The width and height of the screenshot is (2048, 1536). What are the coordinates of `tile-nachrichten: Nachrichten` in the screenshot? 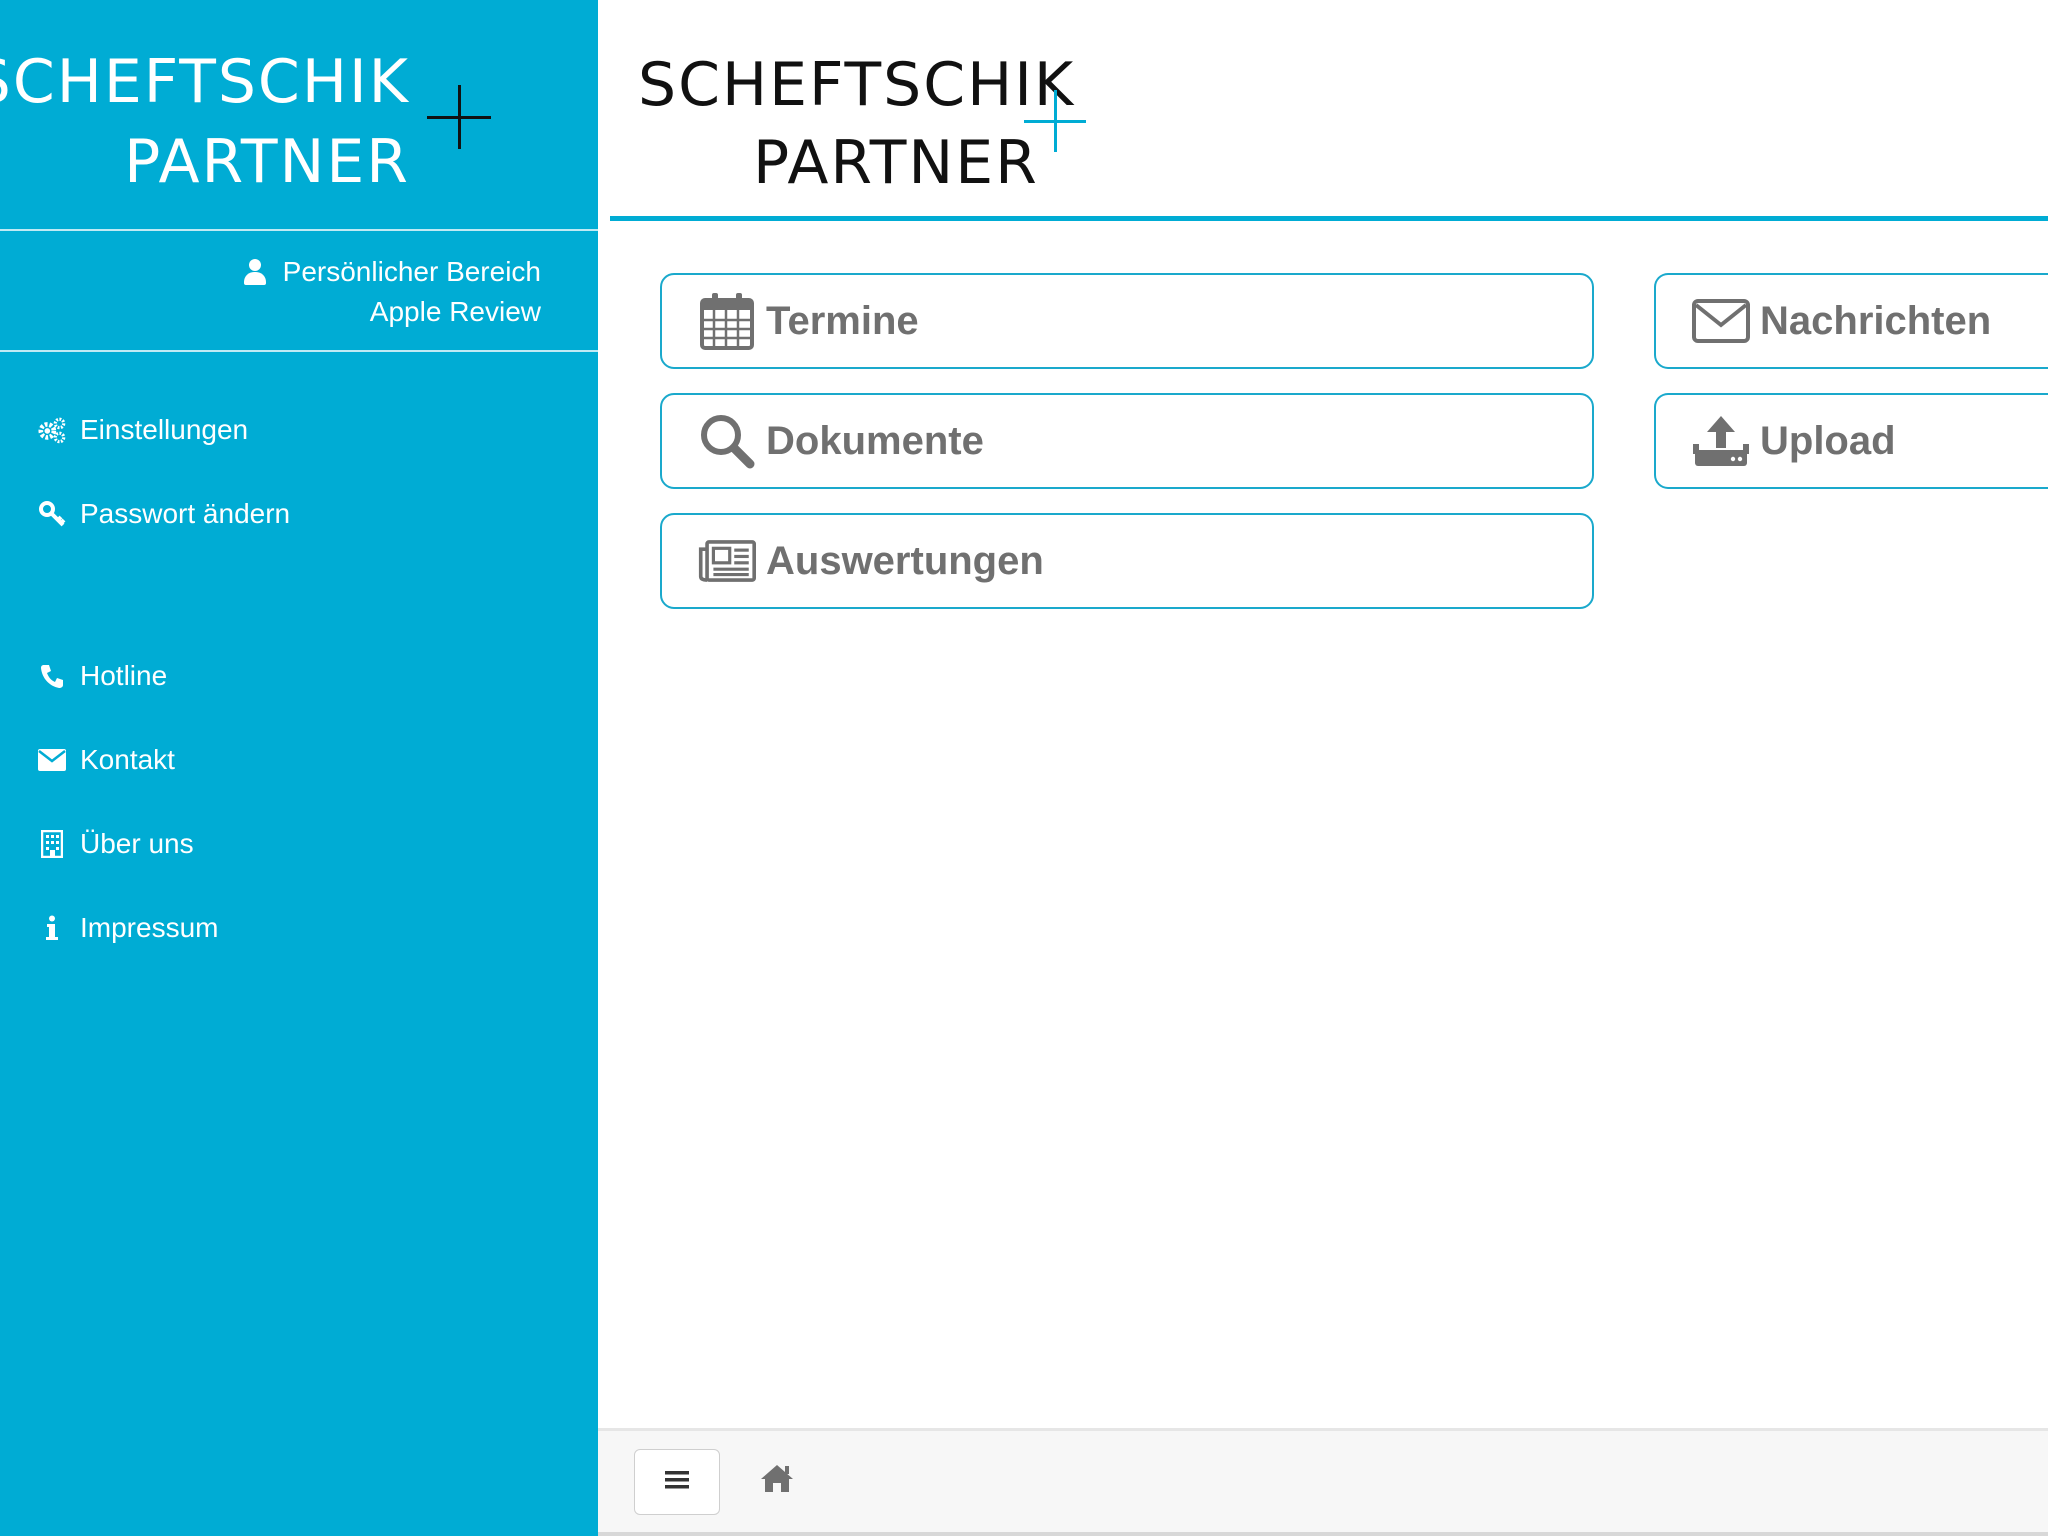 It's located at (1851, 321).